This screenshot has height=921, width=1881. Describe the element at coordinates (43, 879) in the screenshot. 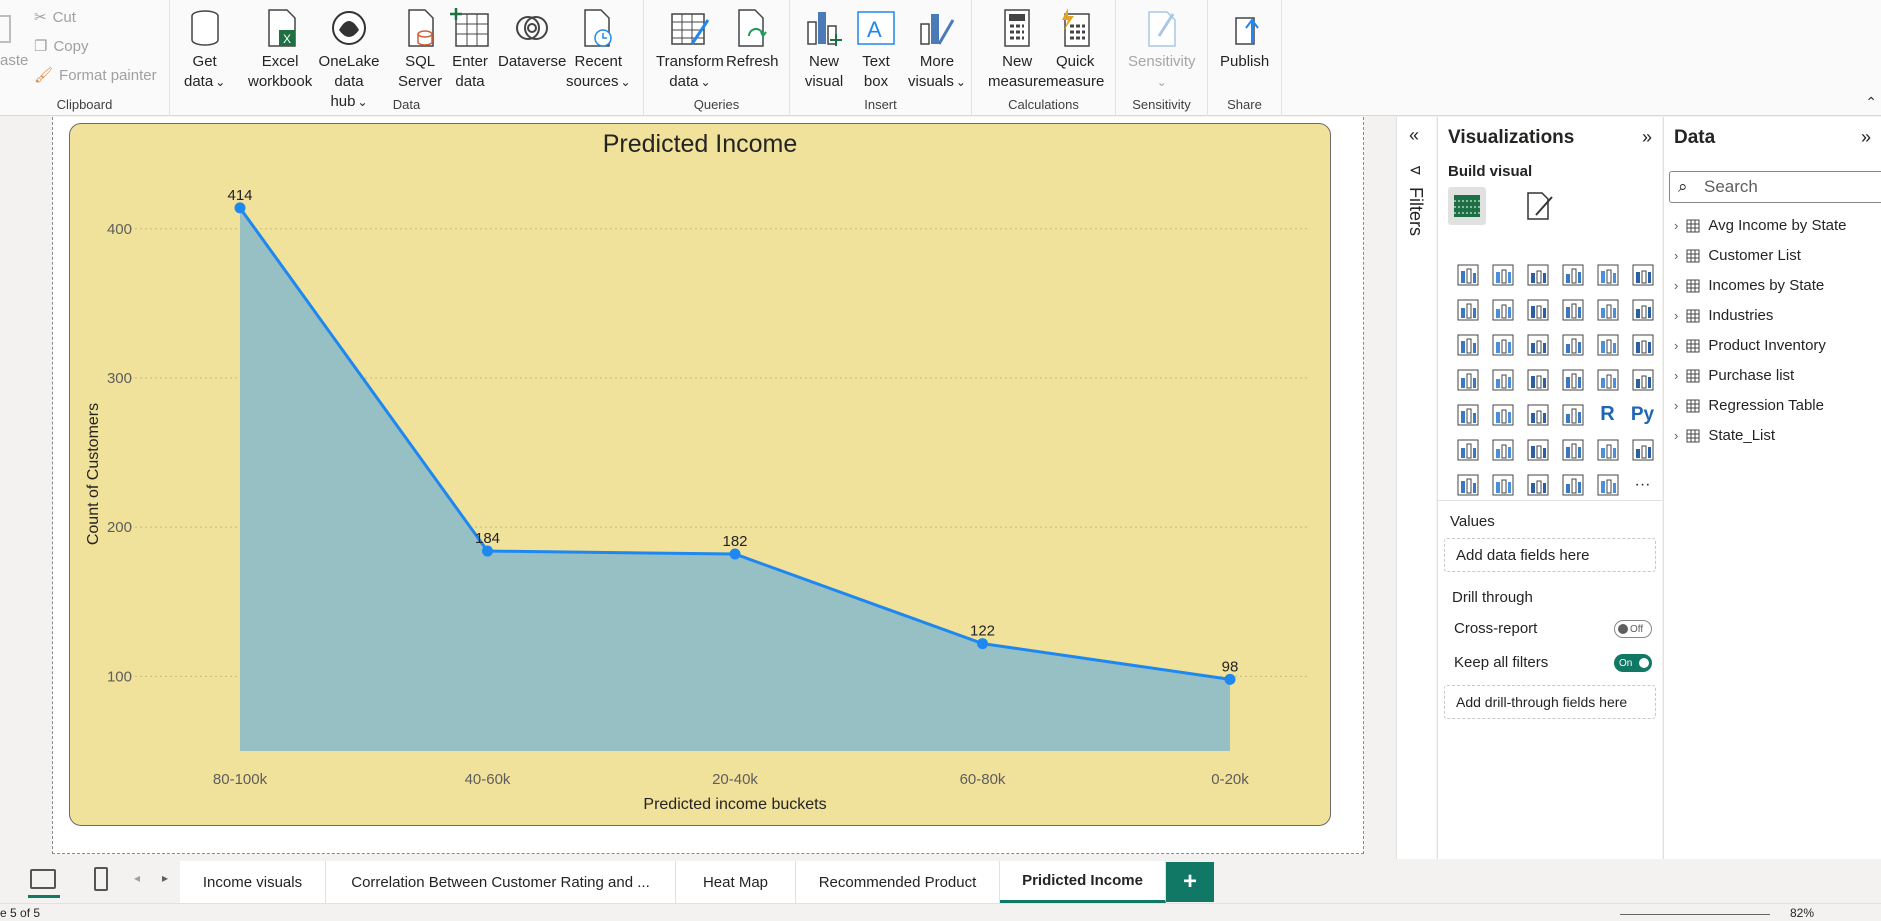

I see `desktop-layout-icon` at that location.